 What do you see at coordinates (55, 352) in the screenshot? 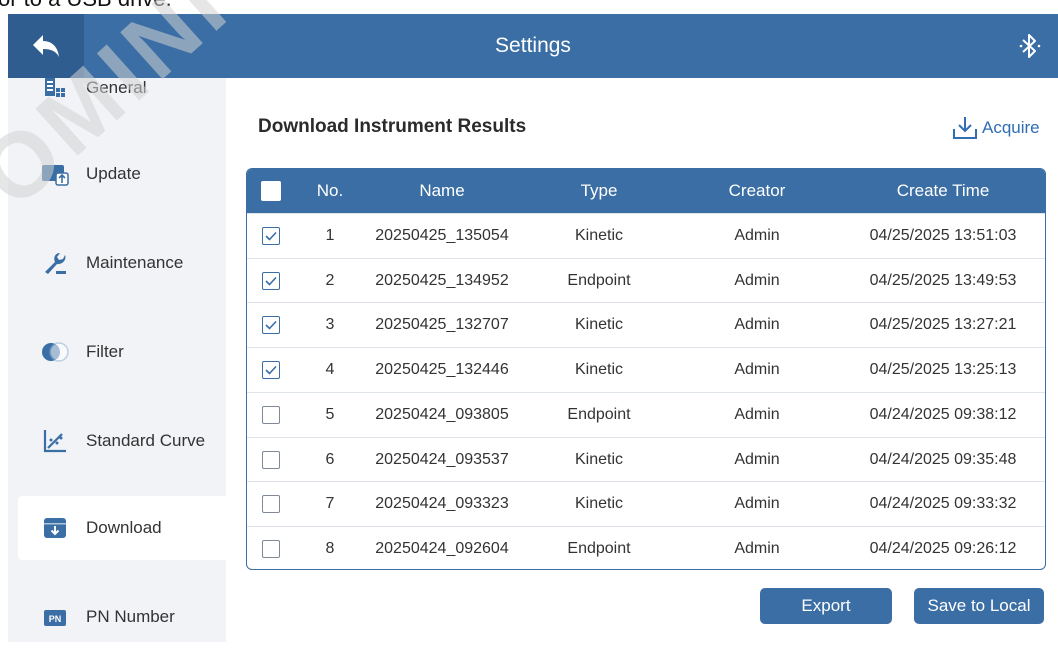
I see `filter-icon` at bounding box center [55, 352].